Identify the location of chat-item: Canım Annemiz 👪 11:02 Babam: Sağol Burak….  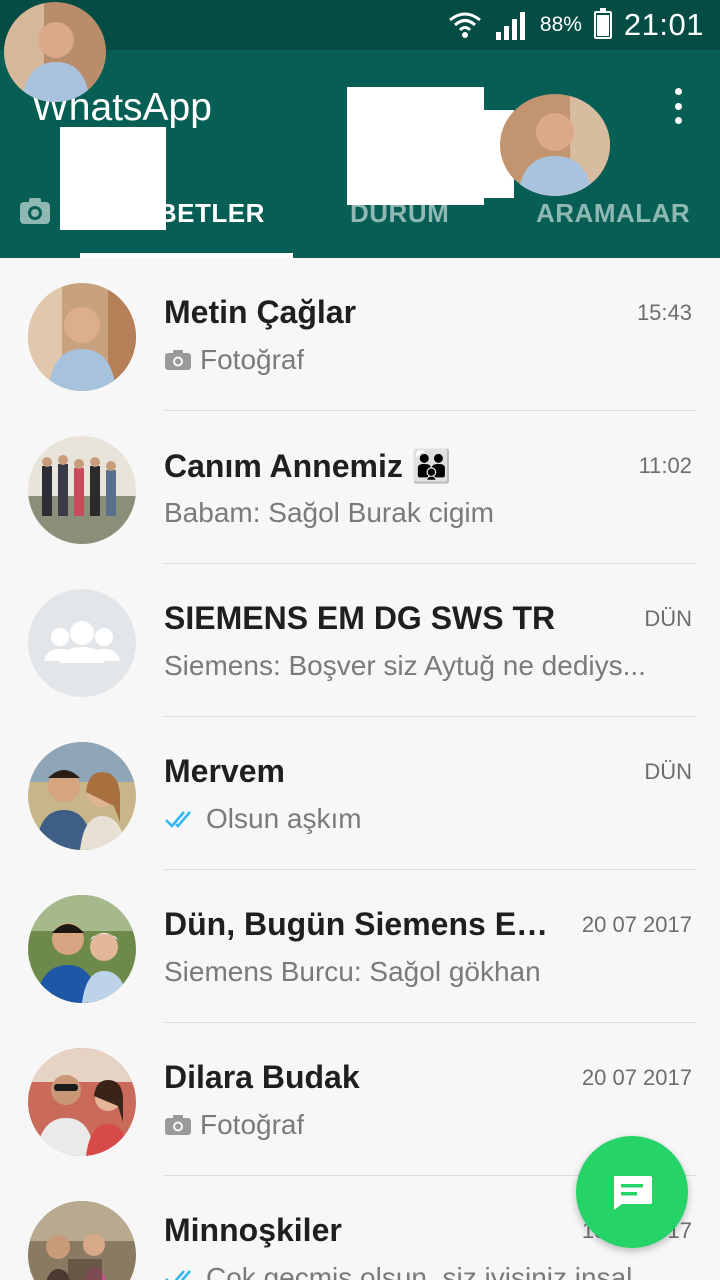
(360, 487).